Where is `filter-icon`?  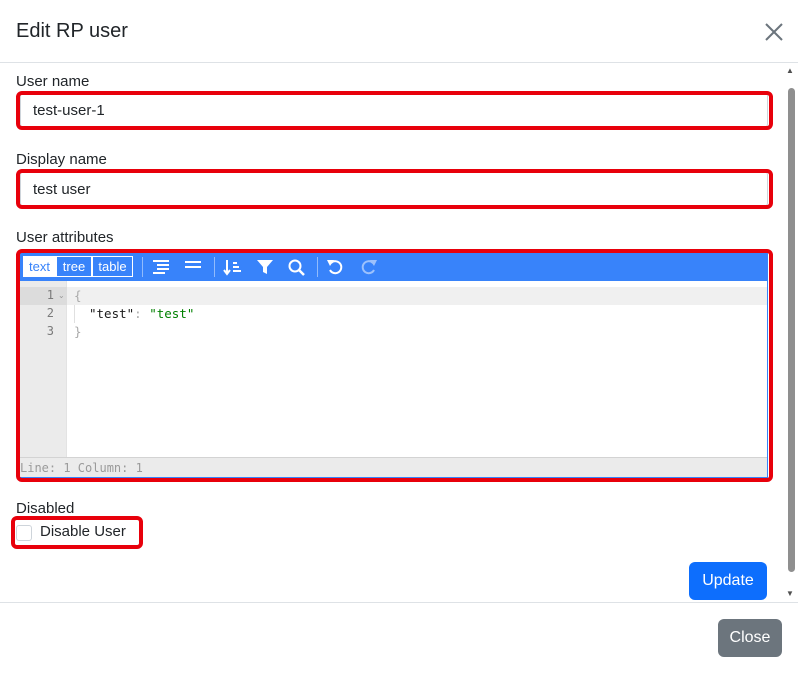 filter-icon is located at coordinates (265, 267).